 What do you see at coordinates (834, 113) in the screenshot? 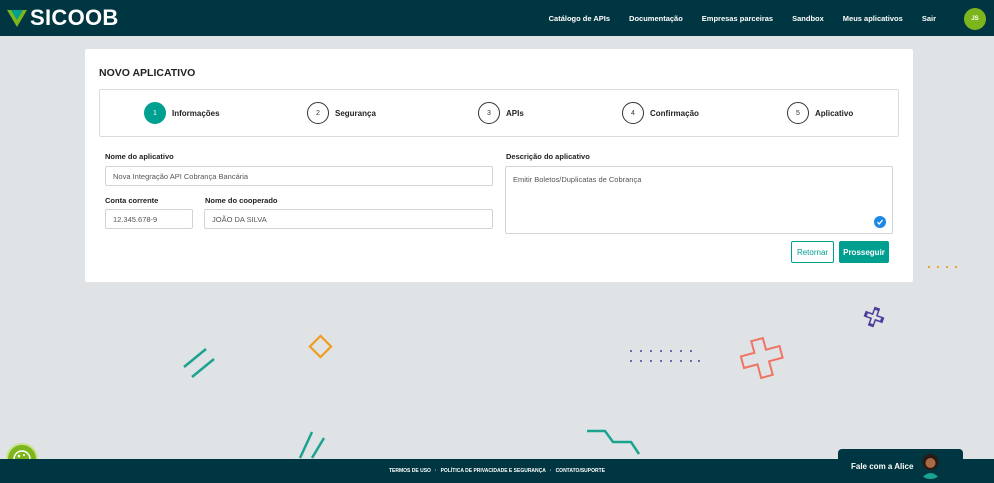
I see `step-label: Aplicativo` at bounding box center [834, 113].